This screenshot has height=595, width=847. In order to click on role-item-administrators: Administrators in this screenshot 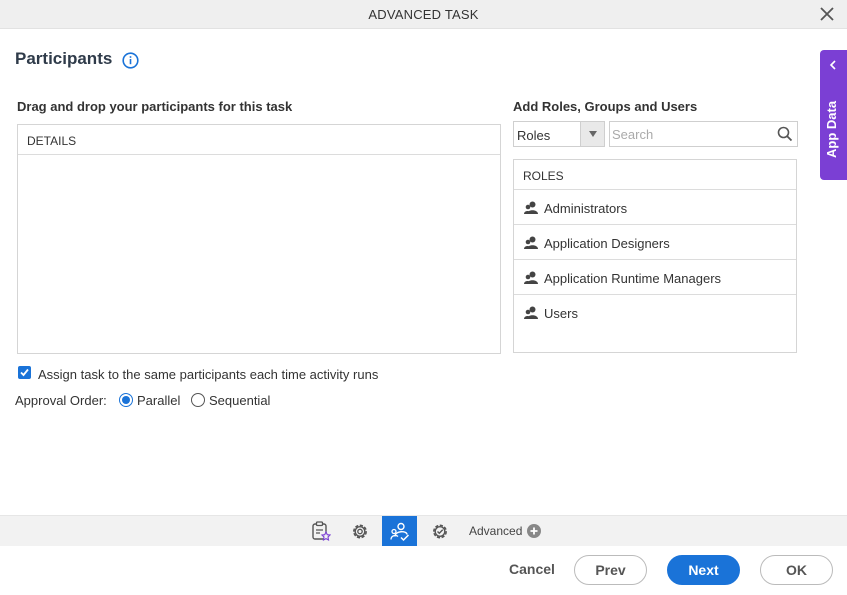, I will do `click(655, 207)`.